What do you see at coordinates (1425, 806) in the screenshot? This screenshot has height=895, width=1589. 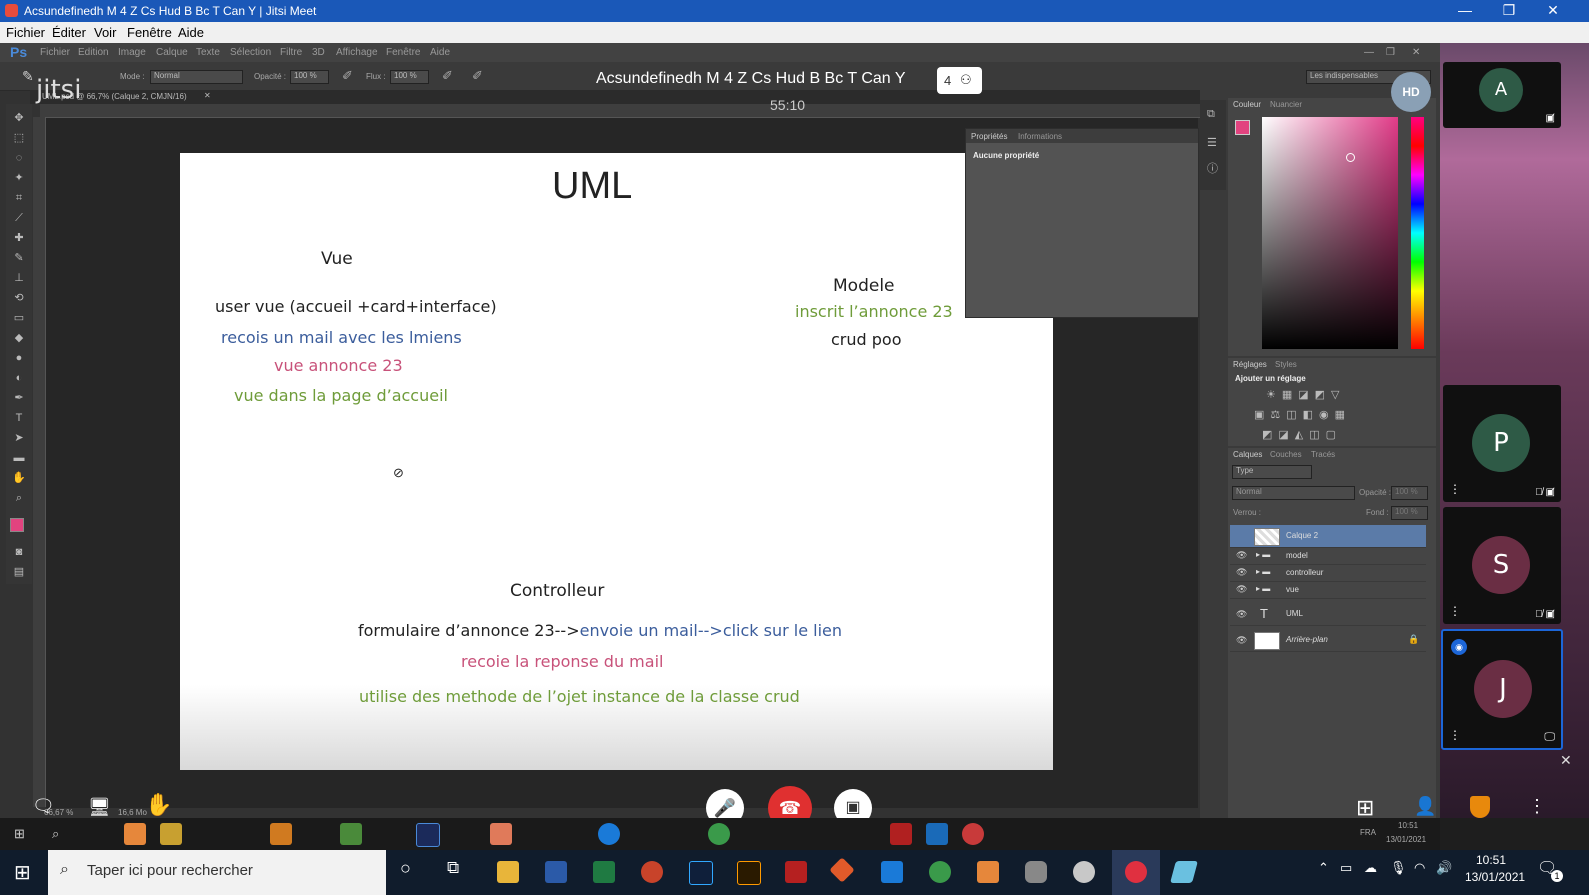 I see `invite-icon: 👤` at bounding box center [1425, 806].